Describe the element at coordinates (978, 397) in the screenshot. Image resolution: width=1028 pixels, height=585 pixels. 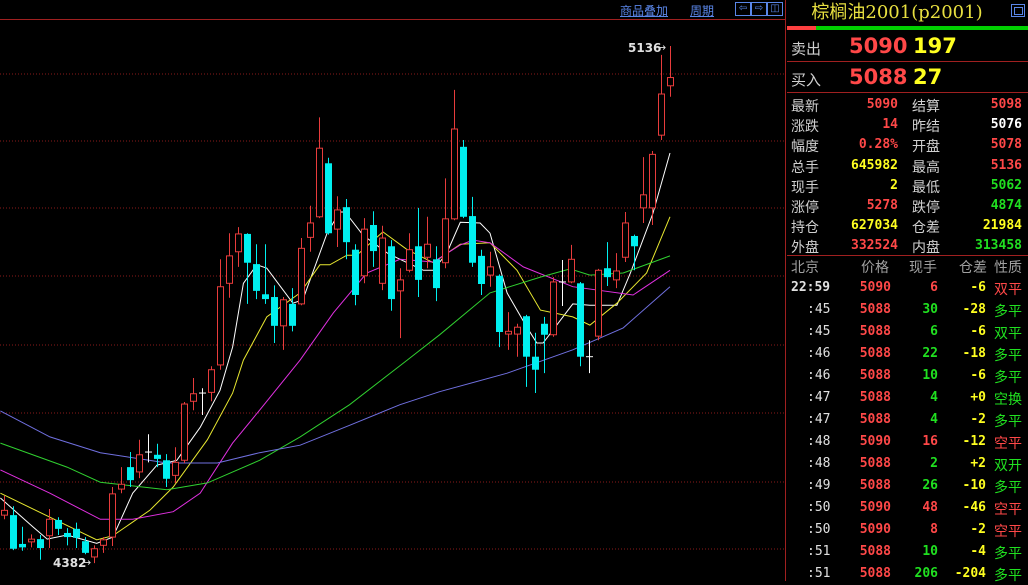
I see `tick-diff: +0` at that location.